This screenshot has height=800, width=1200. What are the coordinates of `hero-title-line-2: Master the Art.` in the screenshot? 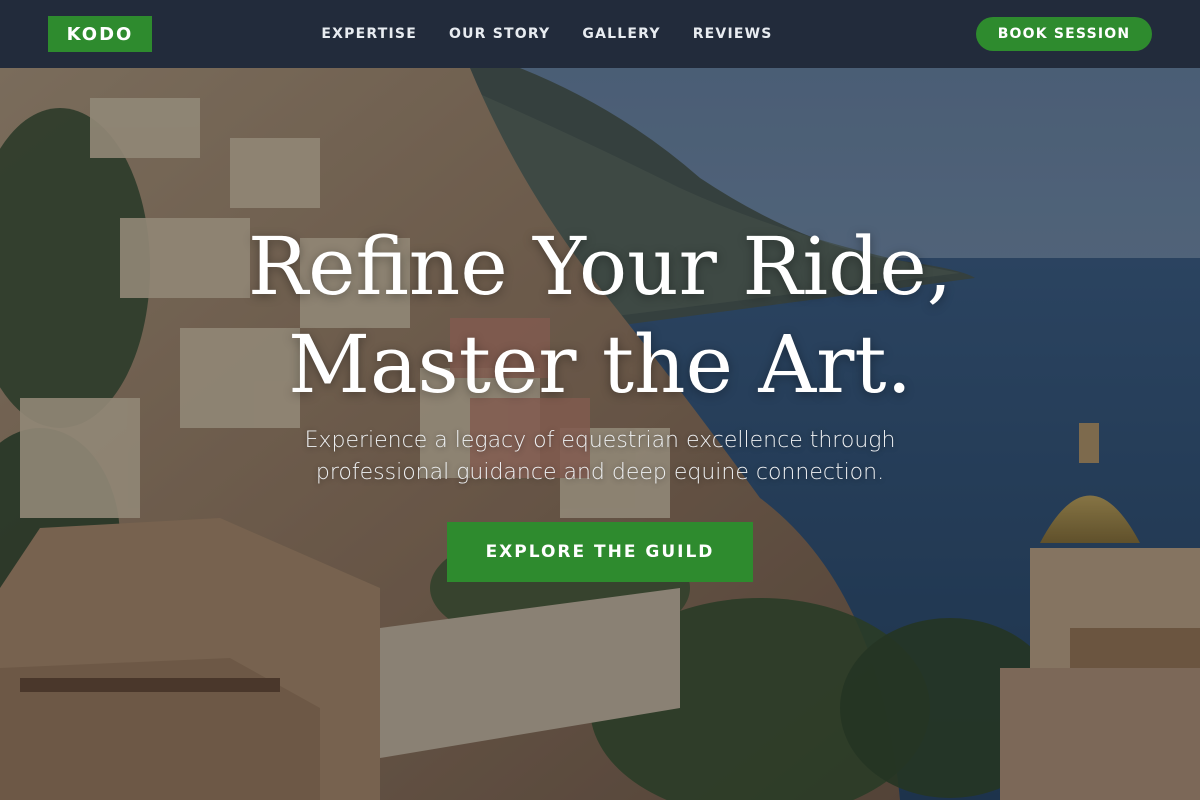 It's located at (600, 364).